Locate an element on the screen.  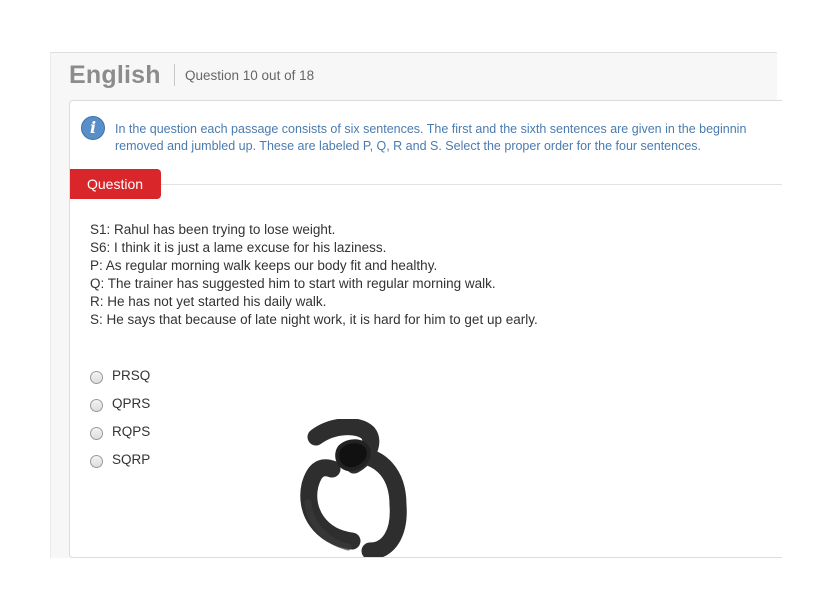
answer-options: PRSQ QPRS RQPS SQRP is located at coordinates (150, 423).